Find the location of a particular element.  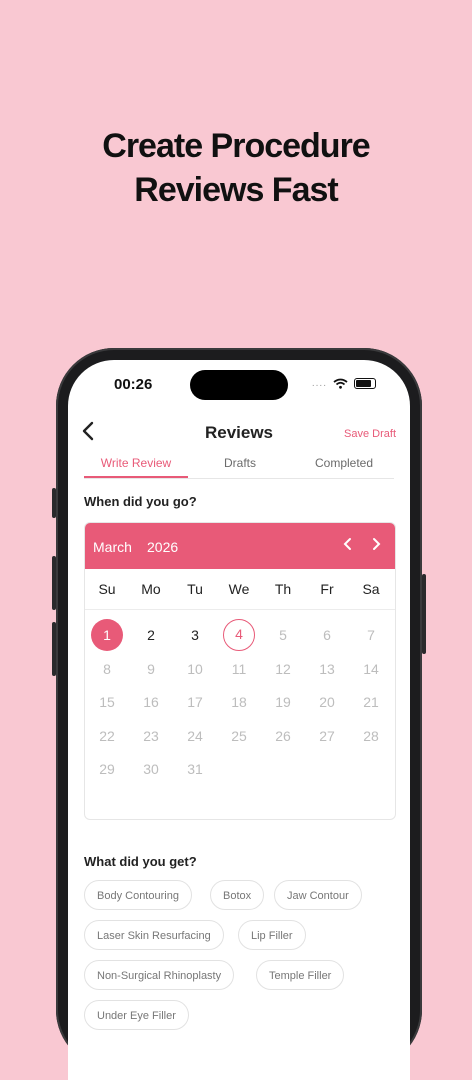

calendar-day: 24 is located at coordinates (195, 735).